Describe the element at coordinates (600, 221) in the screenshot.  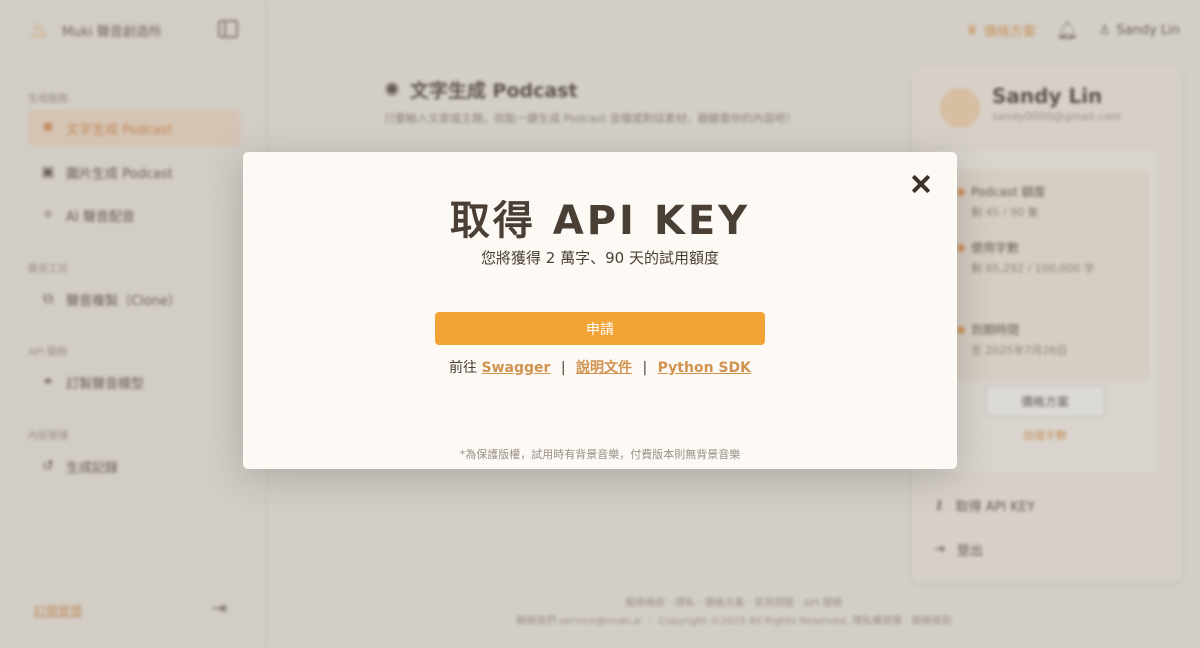
I see `modal-title: 取得 API KEY` at that location.